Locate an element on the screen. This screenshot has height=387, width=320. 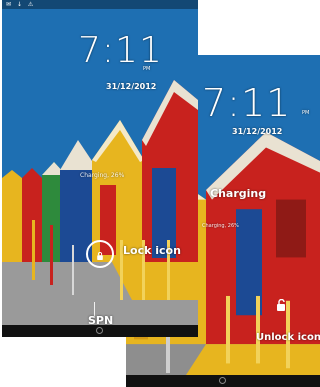
unlock-callout: Unlock icon is located at coordinates (288, 337).